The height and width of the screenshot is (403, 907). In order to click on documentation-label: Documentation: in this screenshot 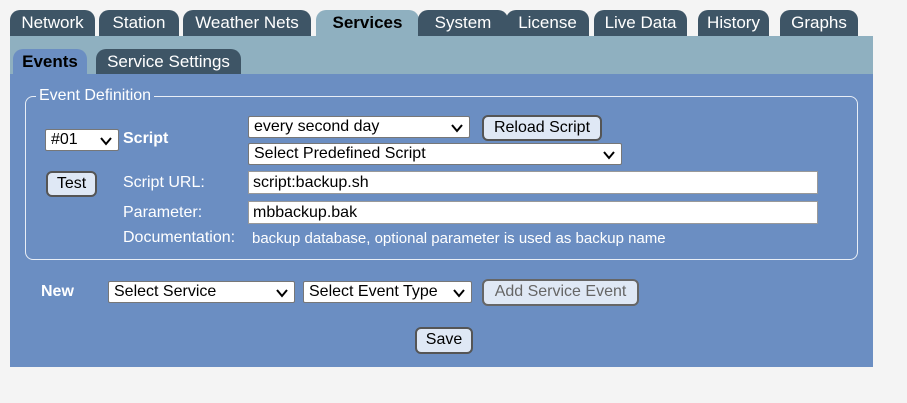, I will do `click(179, 237)`.